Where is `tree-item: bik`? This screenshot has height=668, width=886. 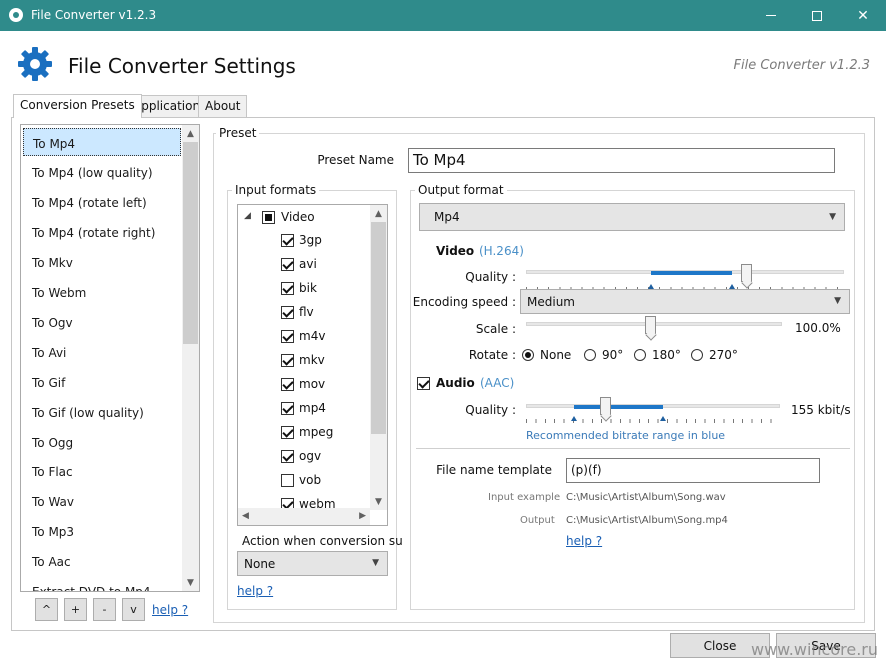 tree-item: bik is located at coordinates (304, 291).